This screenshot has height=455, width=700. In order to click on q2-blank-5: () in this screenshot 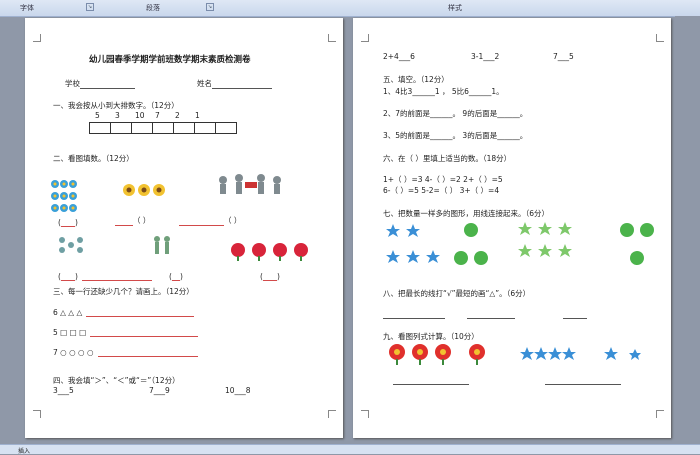, I will do `click(176, 276)`.